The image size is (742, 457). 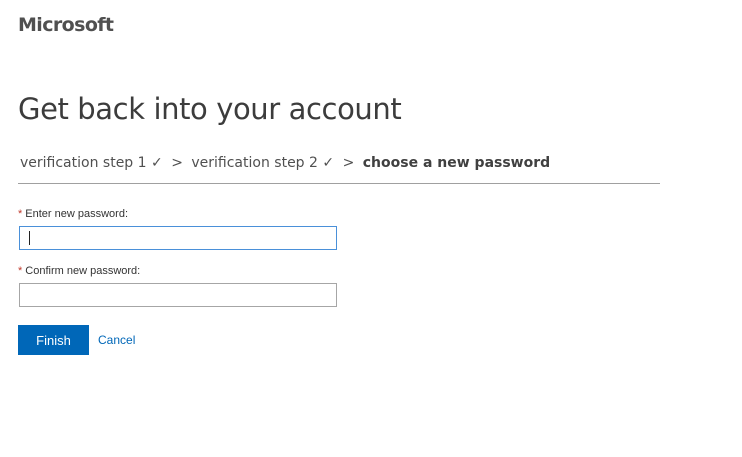 What do you see at coordinates (29, 238) in the screenshot?
I see `text-caret` at bounding box center [29, 238].